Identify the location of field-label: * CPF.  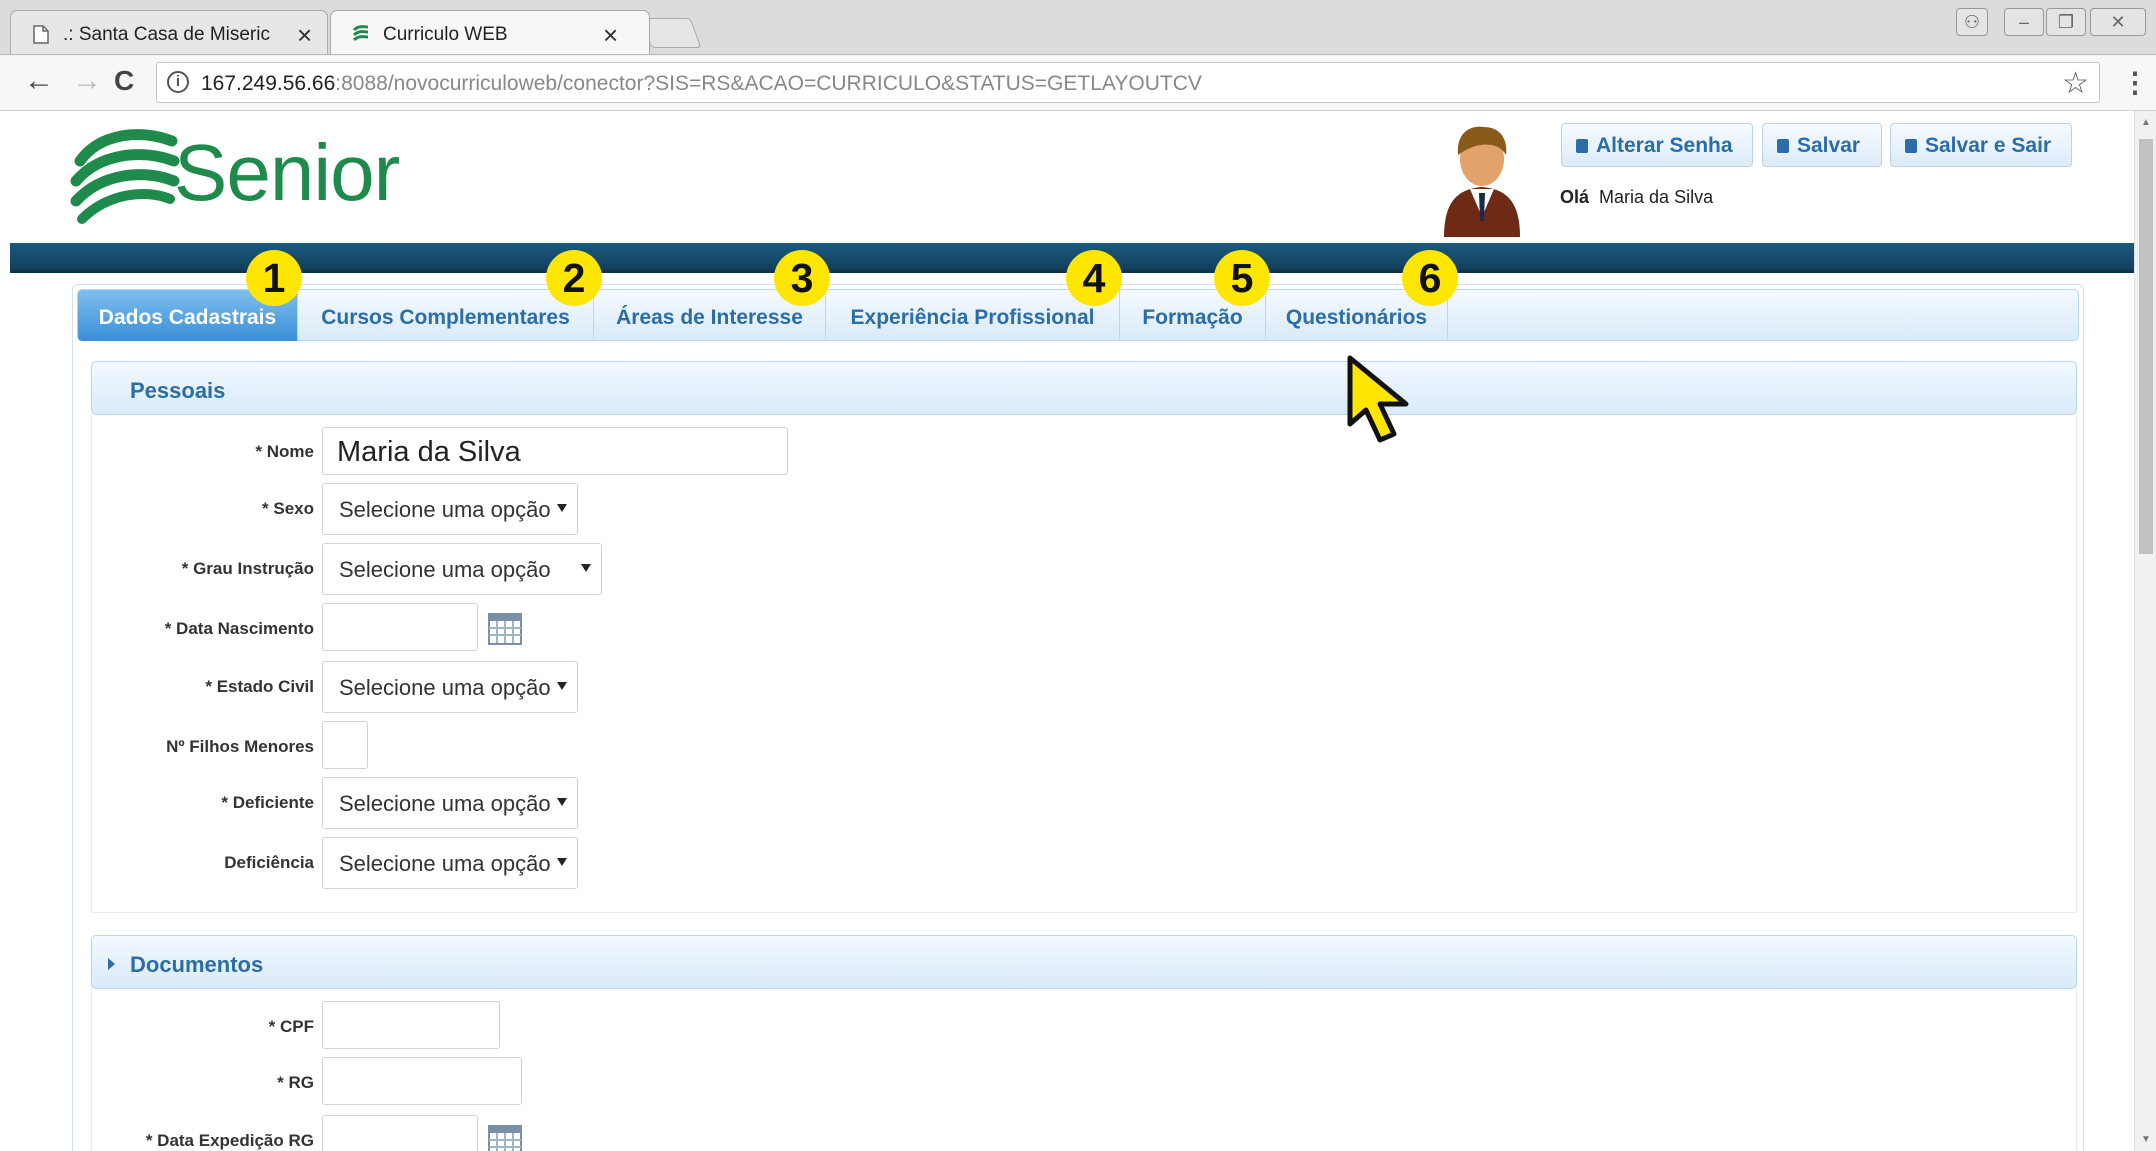
(291, 1026).